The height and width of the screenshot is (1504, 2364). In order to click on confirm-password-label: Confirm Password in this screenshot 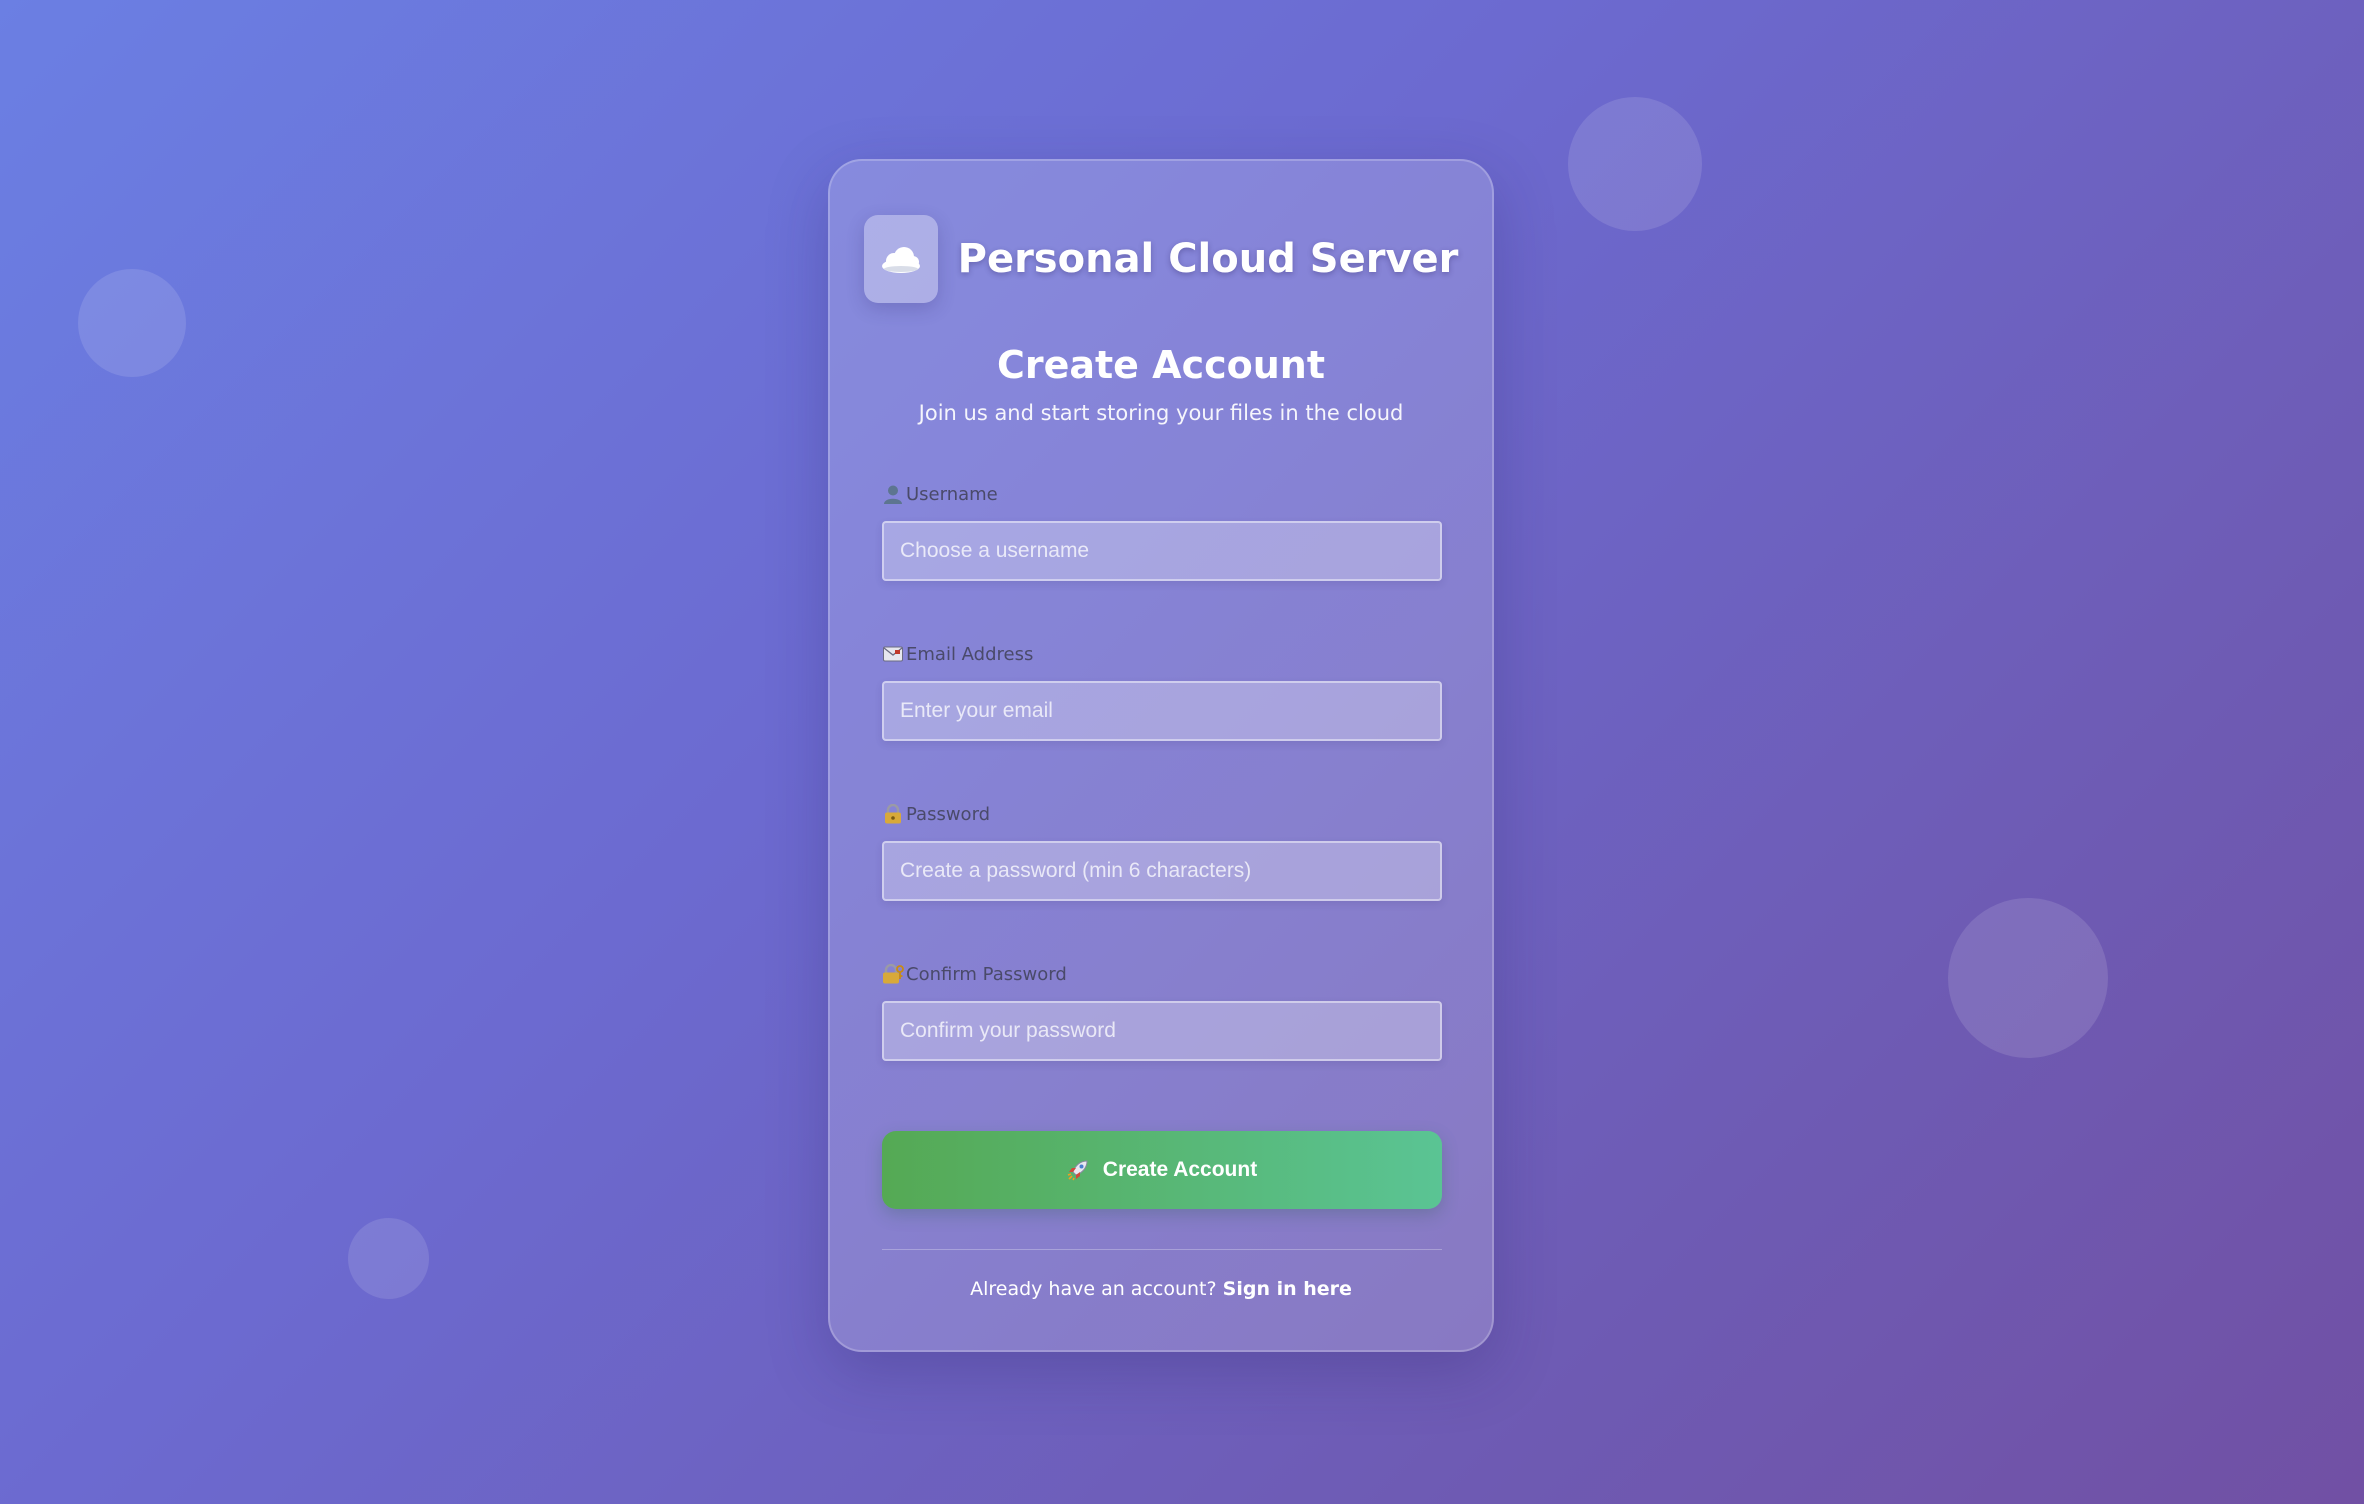, I will do `click(1162, 974)`.